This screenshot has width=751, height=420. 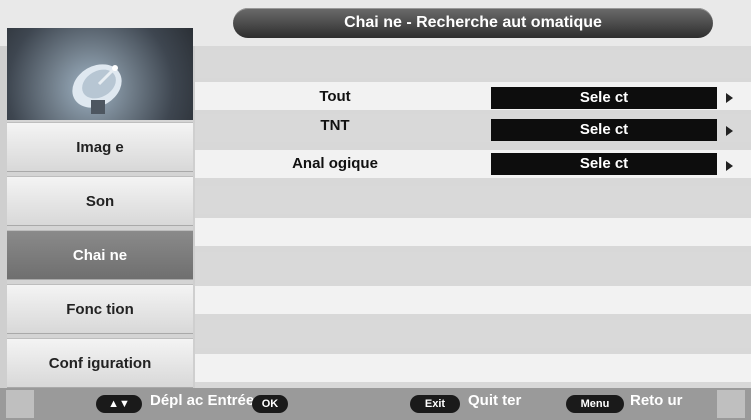 I want to click on help-return-text: Reto ur, so click(x=656, y=400).